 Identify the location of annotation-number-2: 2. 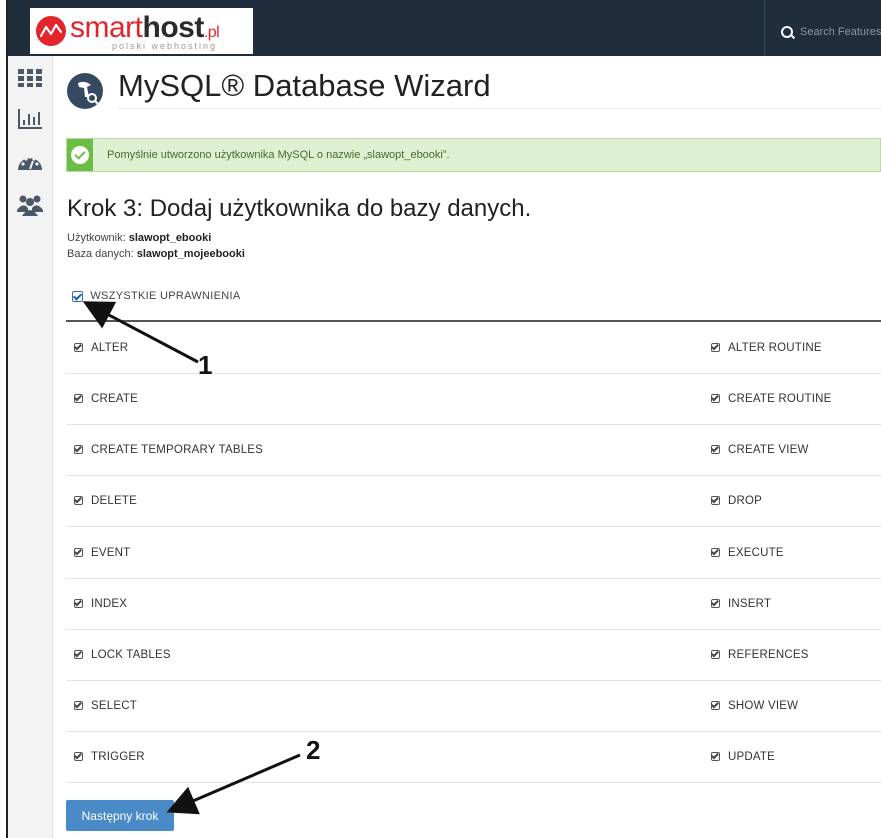
(313, 750).